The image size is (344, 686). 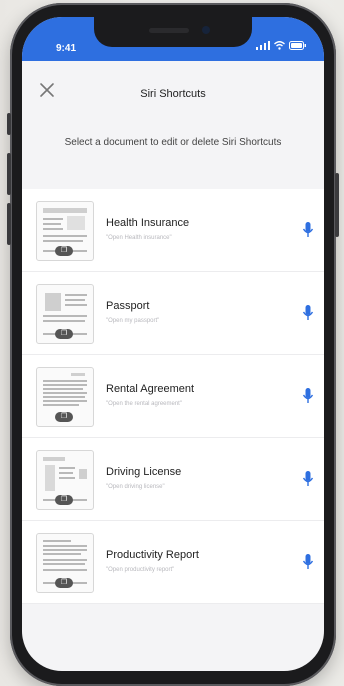 What do you see at coordinates (139, 238) in the screenshot?
I see `document-subtitle: "Open Health insurance"` at bounding box center [139, 238].